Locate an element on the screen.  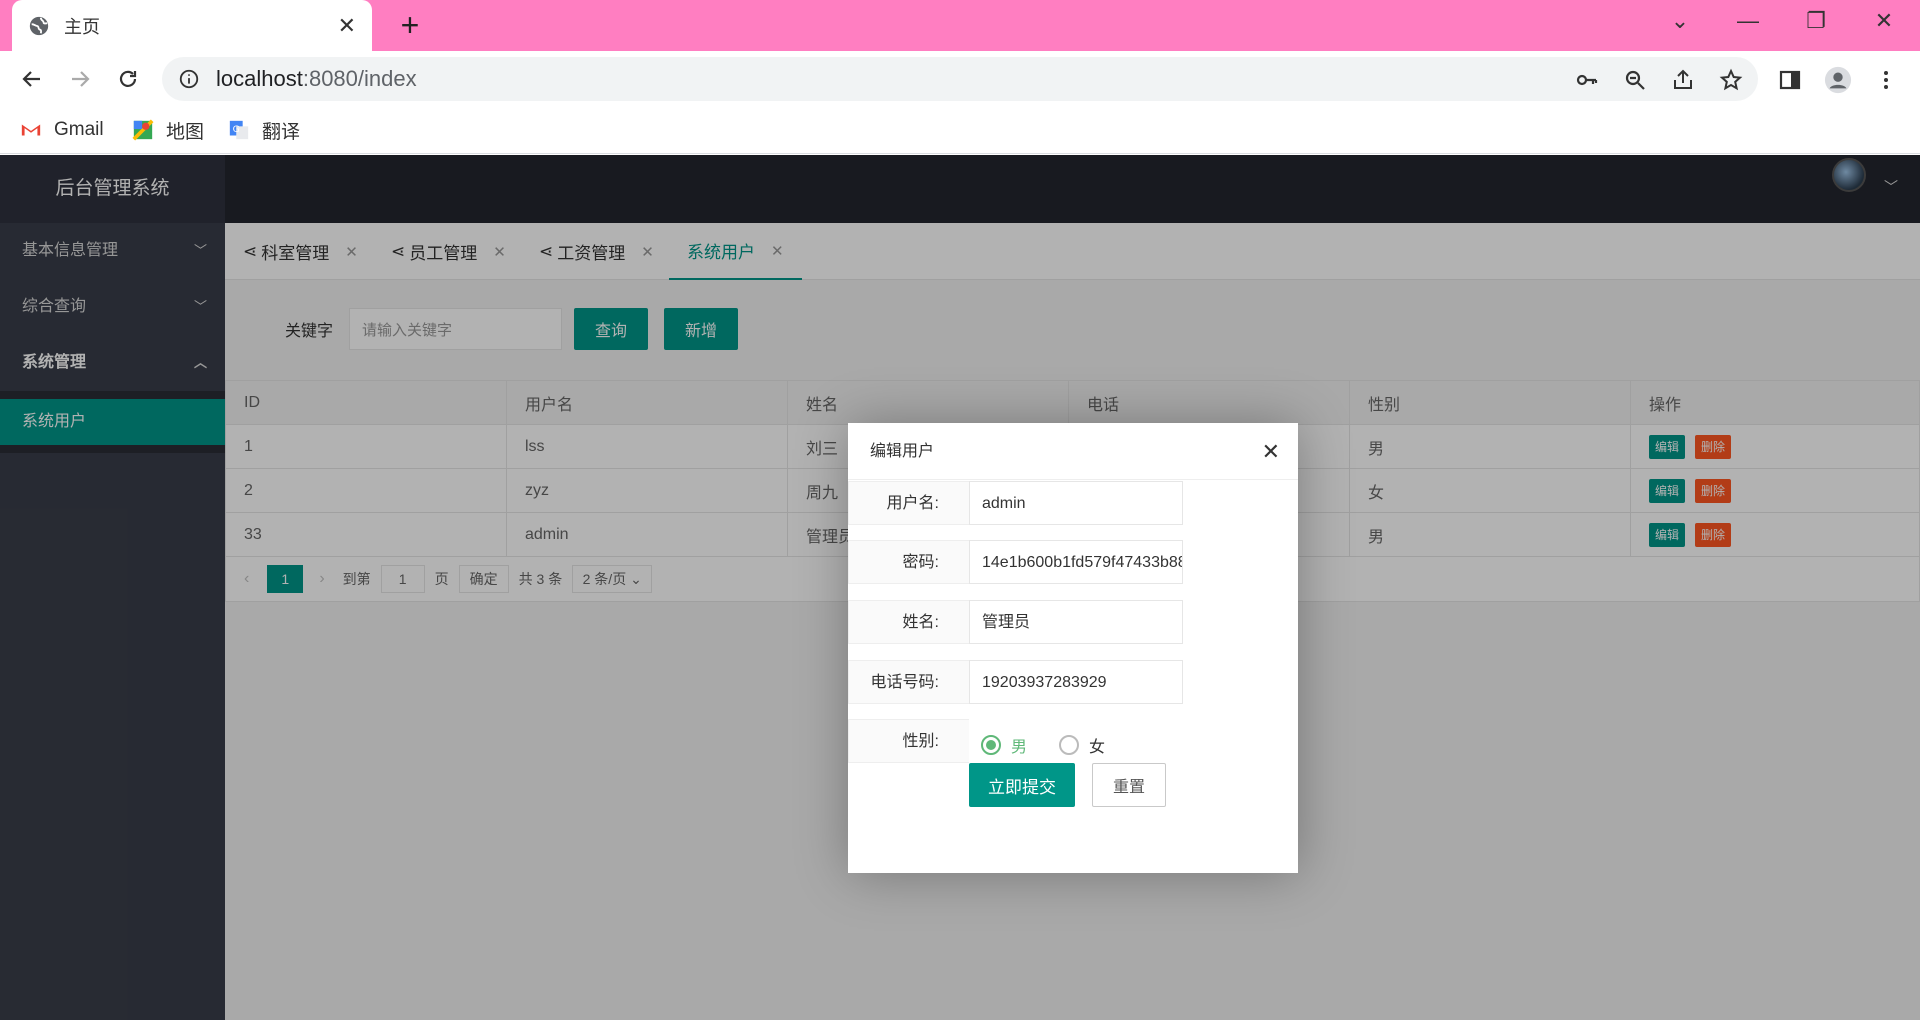
username-label: 用户名: is located at coordinates (908, 503).